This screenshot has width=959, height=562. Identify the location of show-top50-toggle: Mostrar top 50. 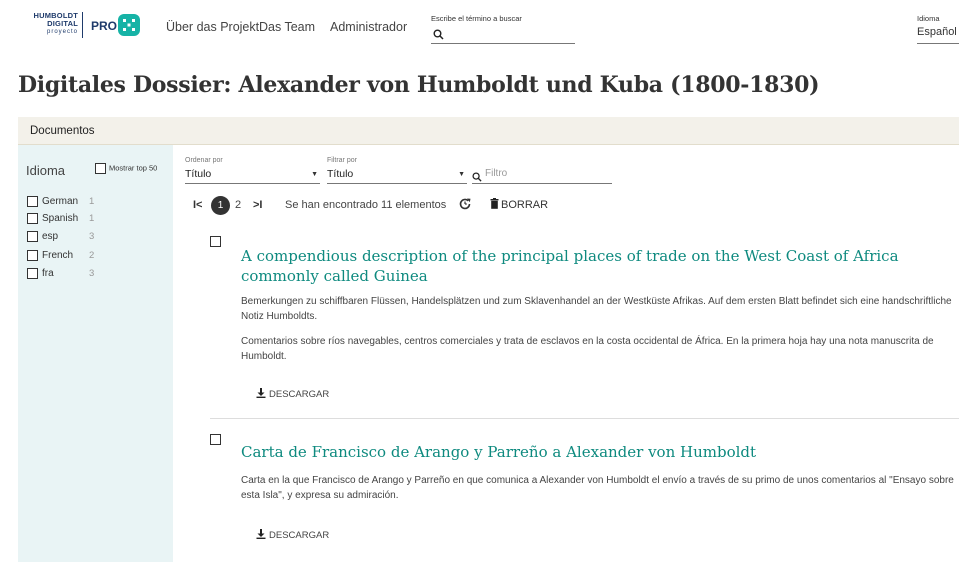
(126, 168).